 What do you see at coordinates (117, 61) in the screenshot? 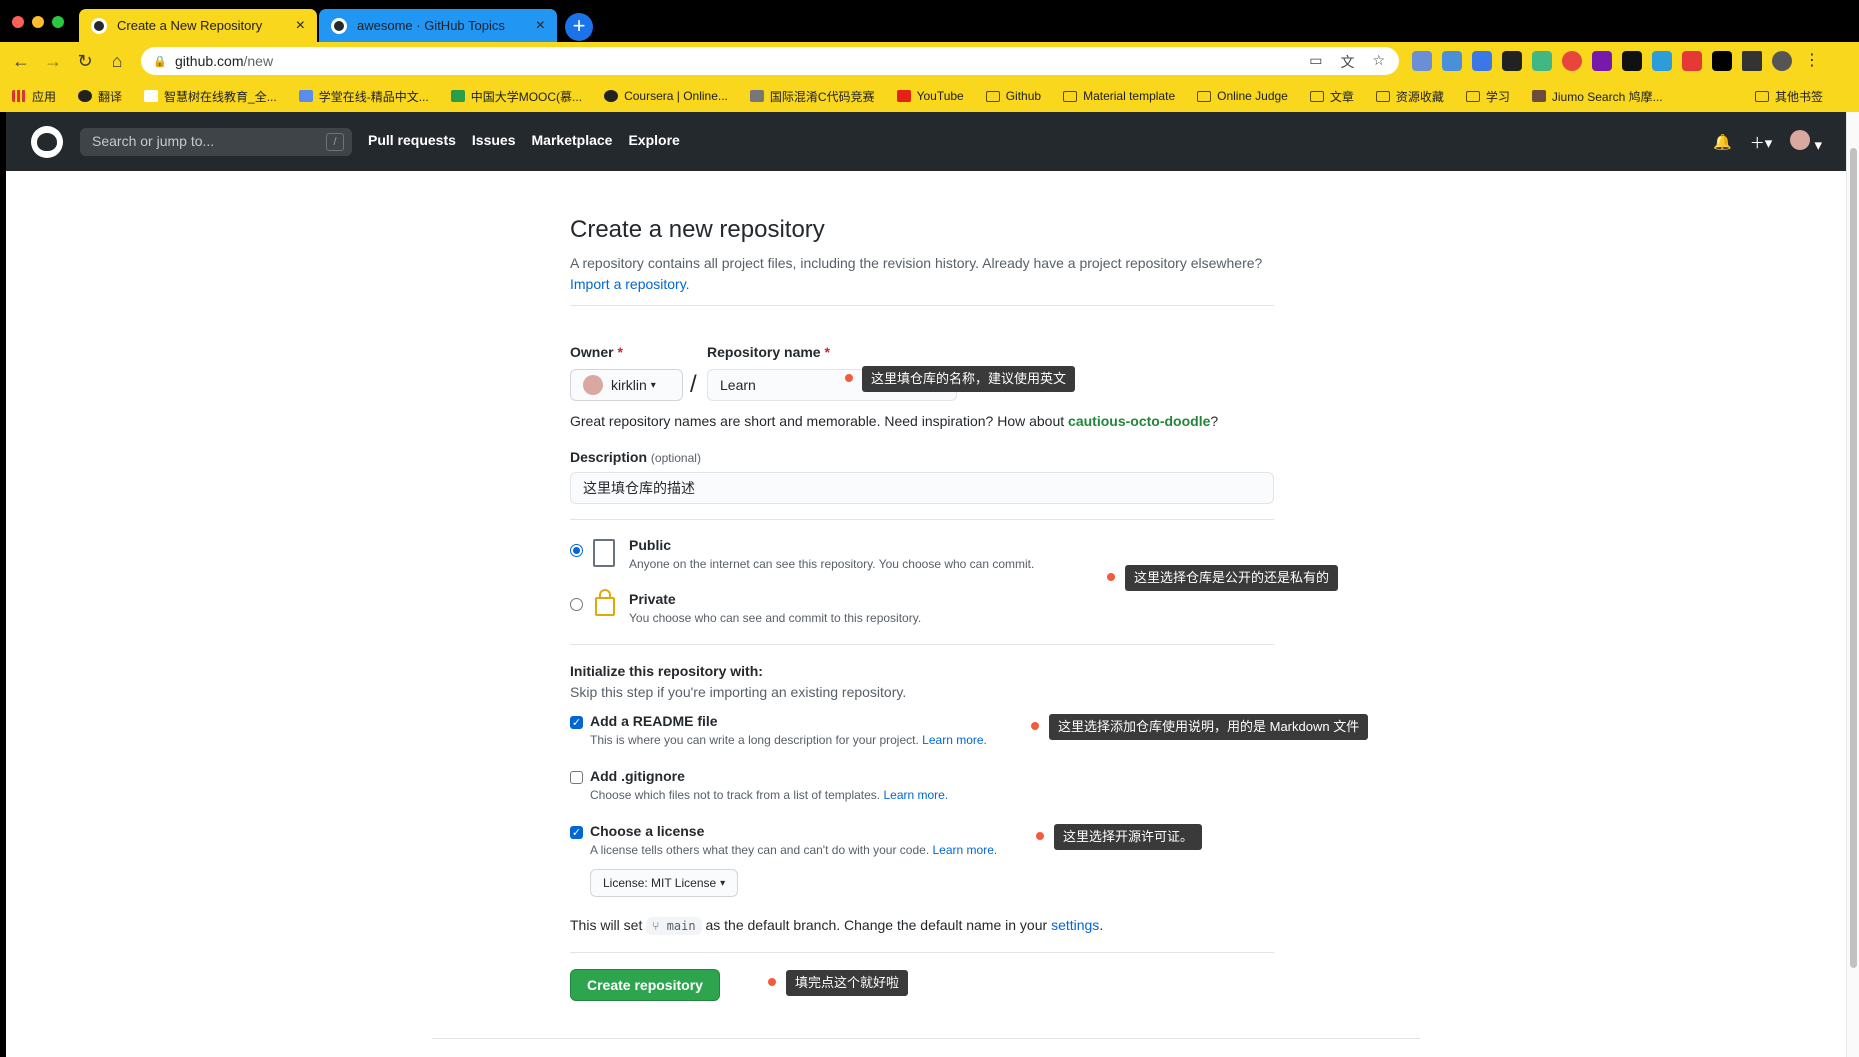
I see `home-icon: ⌂` at bounding box center [117, 61].